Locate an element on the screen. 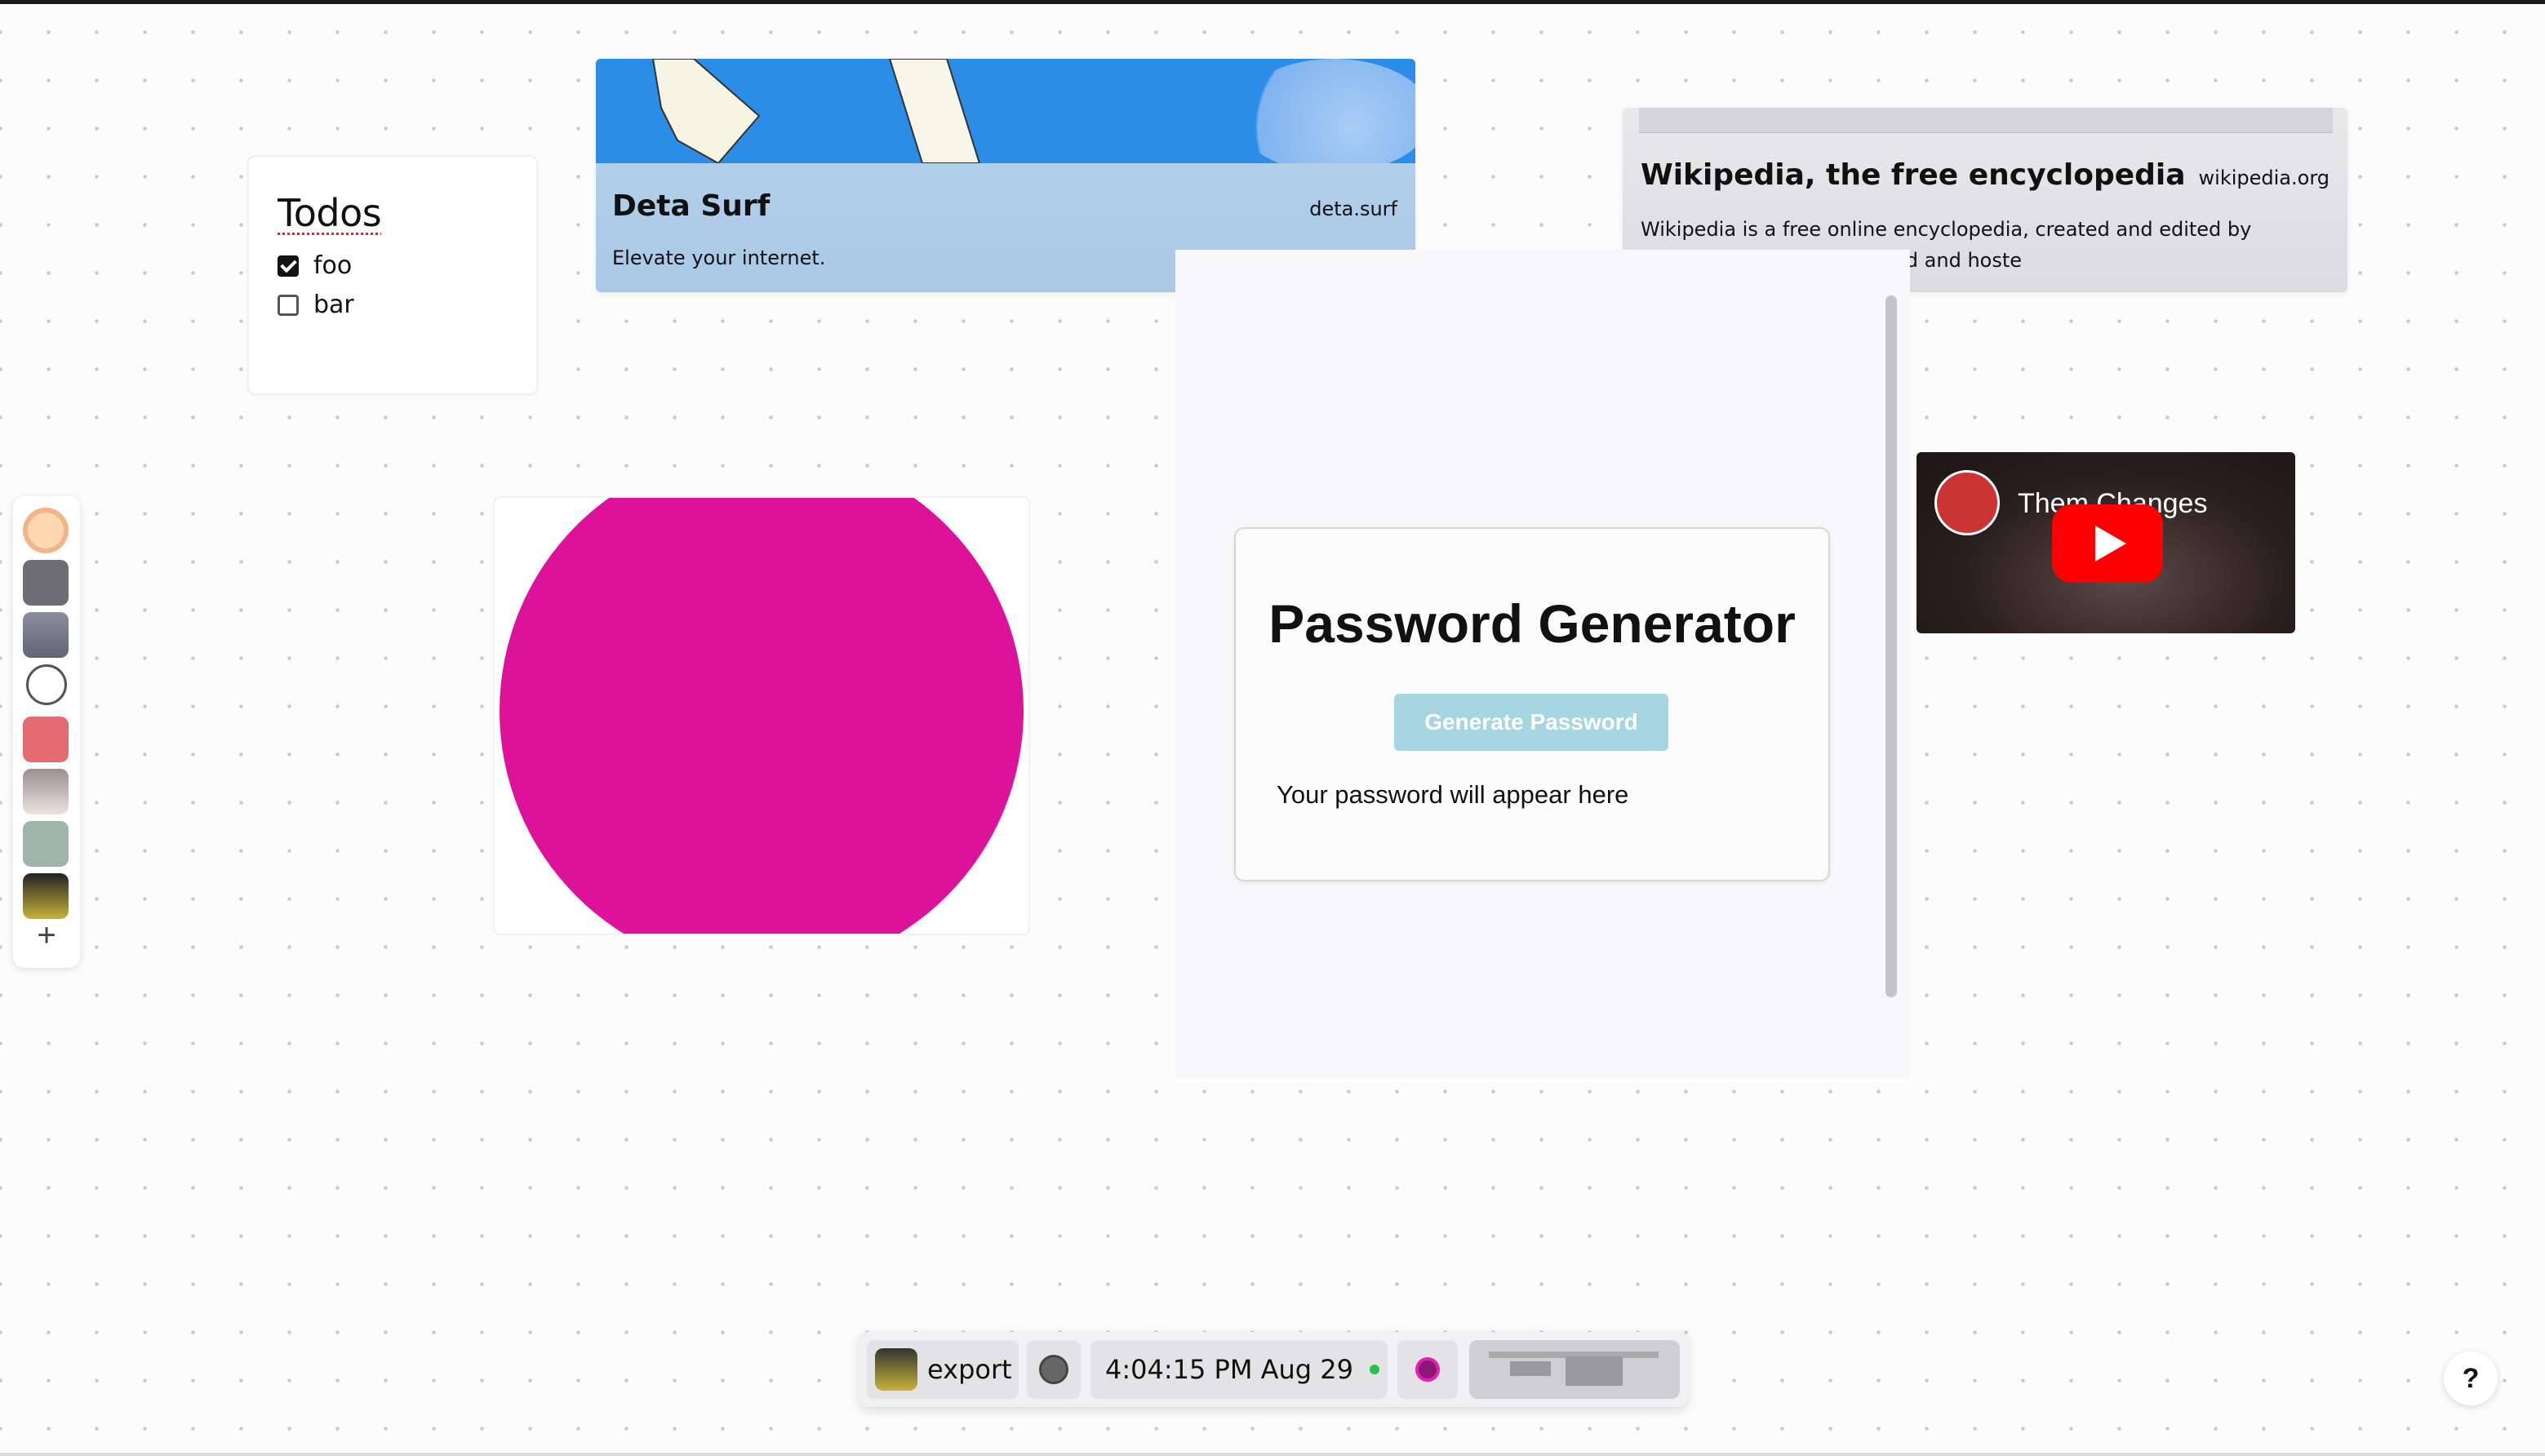 Image resolution: width=2545 pixels, height=1456 pixels. dock-avatar-cat is located at coordinates (46, 792).